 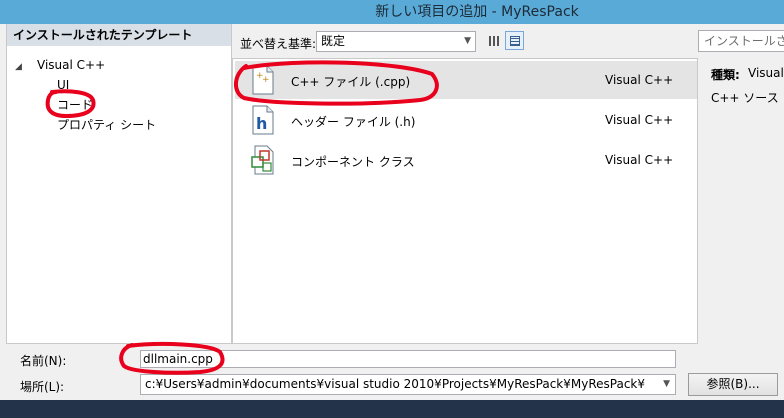 I want to click on template-row-cpp: + + C++ ファイル (.cpp) Visual C++, so click(x=466, y=80).